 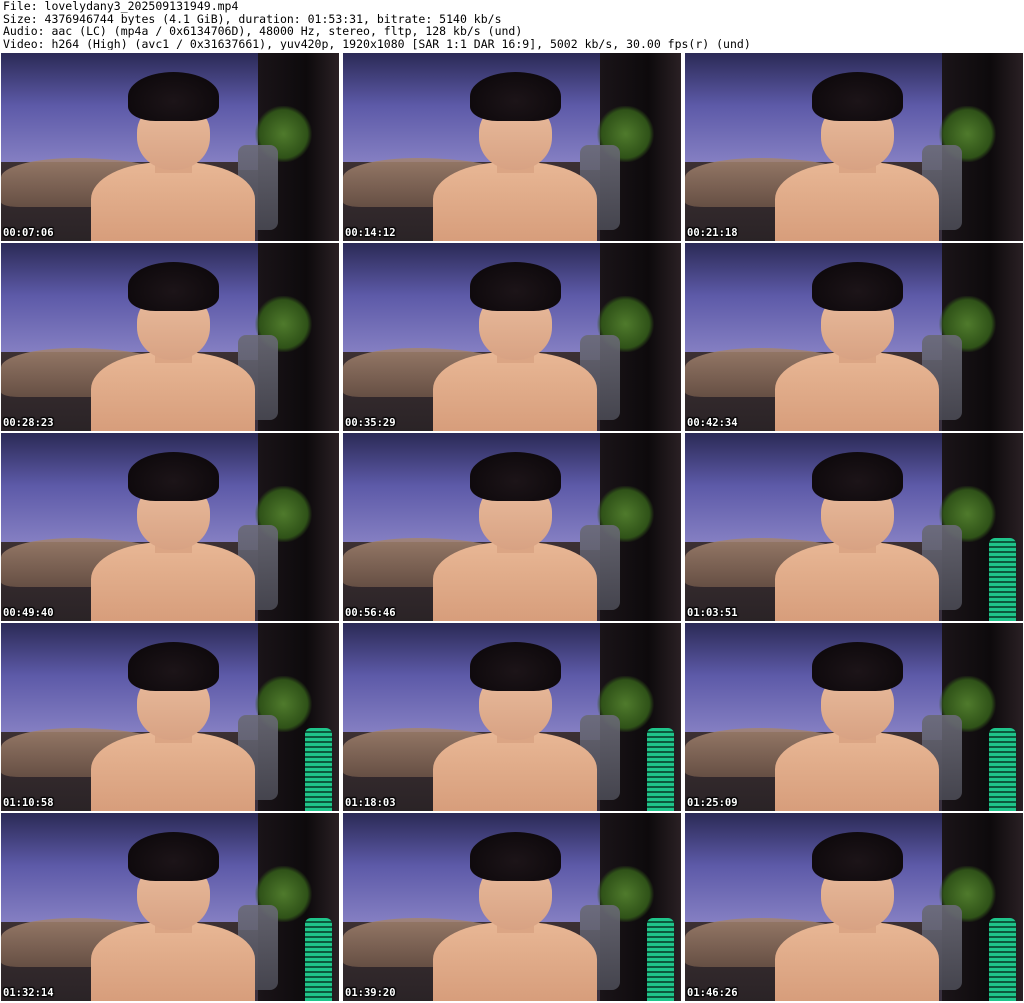 I want to click on thumbnail-frame: 00:56:46, so click(x=512, y=527).